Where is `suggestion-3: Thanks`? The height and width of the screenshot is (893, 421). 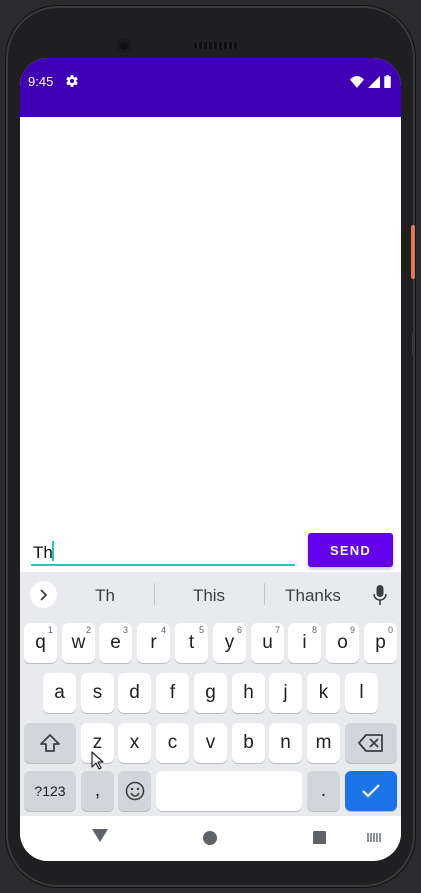
suggestion-3: Thanks is located at coordinates (313, 596).